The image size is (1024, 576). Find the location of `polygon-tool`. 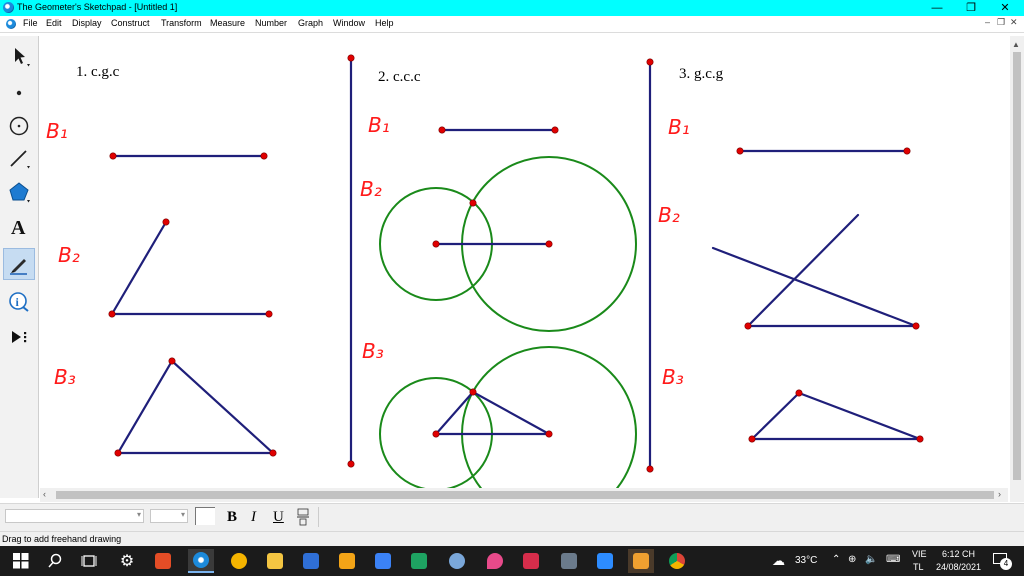

polygon-tool is located at coordinates (19, 192).